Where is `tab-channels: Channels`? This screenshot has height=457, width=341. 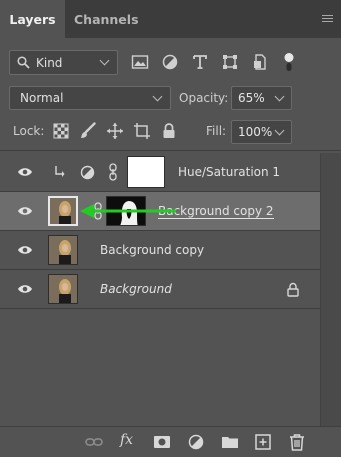 tab-channels: Channels is located at coordinates (106, 19).